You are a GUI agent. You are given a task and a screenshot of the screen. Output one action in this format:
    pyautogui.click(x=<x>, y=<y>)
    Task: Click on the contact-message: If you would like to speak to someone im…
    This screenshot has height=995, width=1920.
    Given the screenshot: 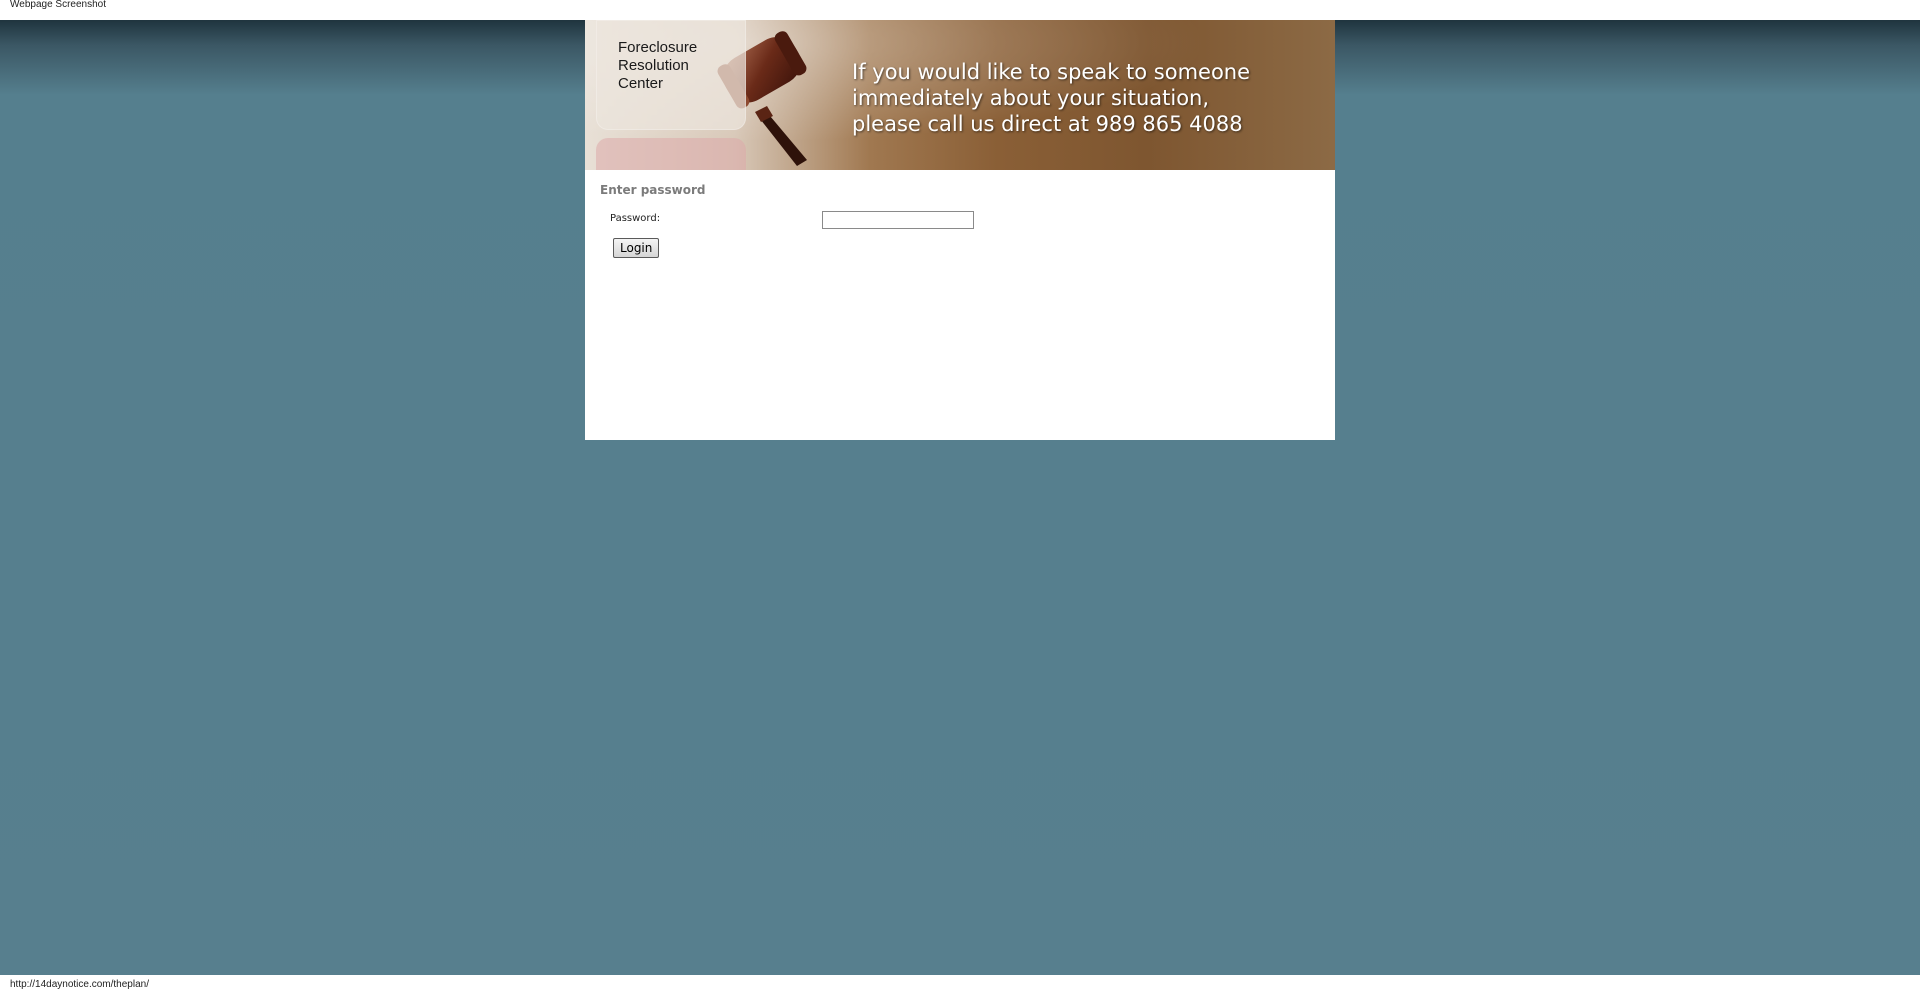 What is the action you would take?
    pyautogui.click(x=1051, y=98)
    